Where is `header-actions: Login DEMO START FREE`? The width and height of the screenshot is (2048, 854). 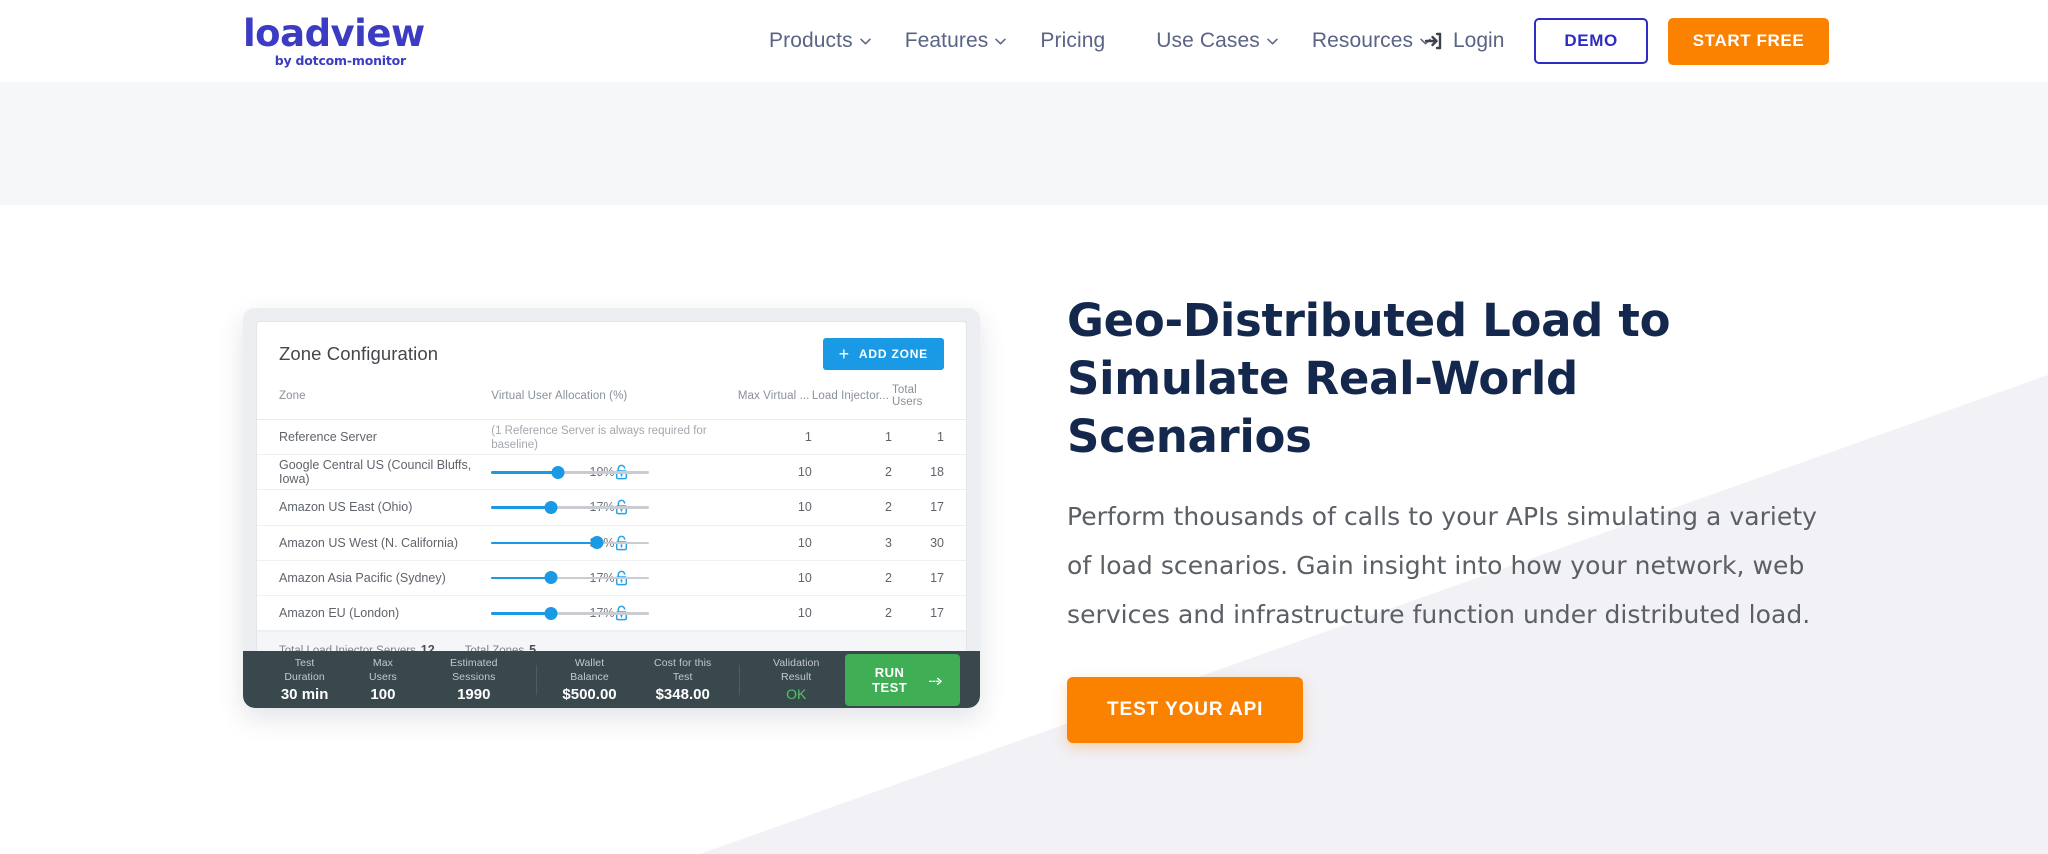
header-actions: Login DEMO START FREE is located at coordinates (1627, 41).